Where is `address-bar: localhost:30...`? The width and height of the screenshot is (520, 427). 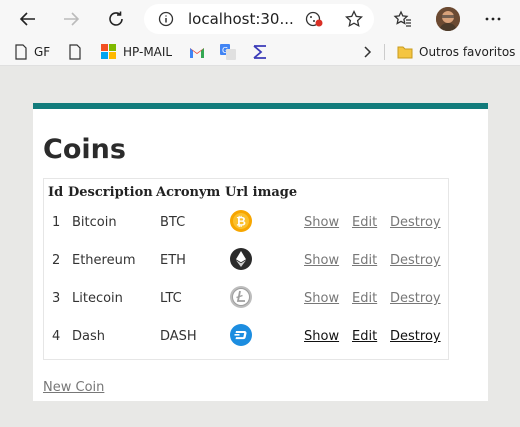
address-bar: localhost:30... is located at coordinates (259, 19).